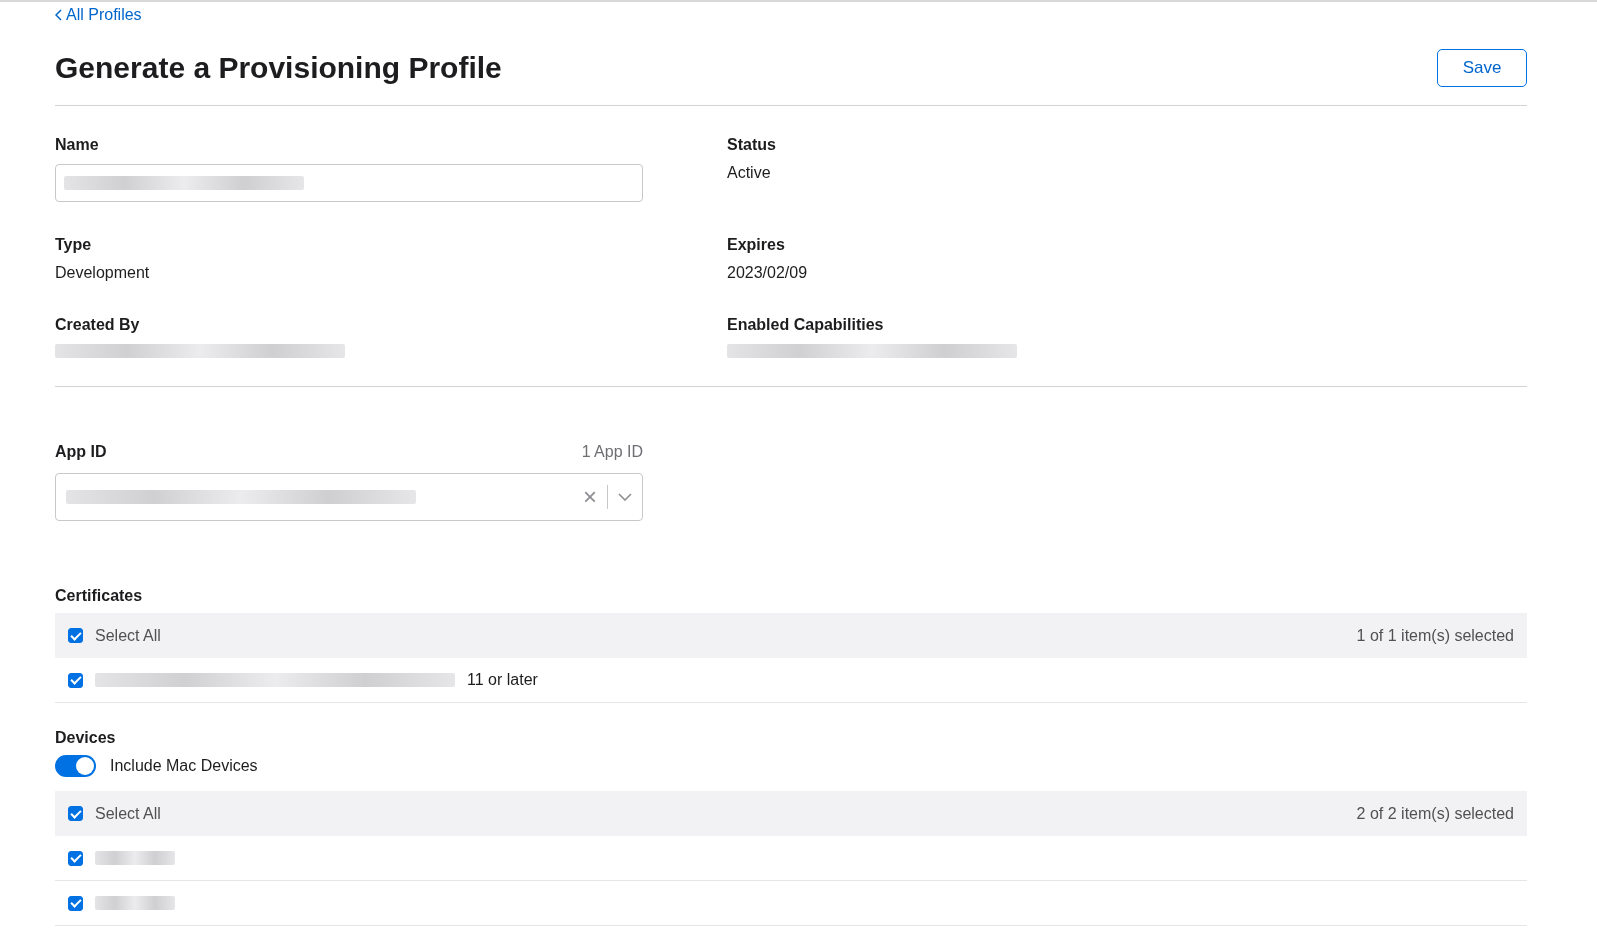 The height and width of the screenshot is (933, 1597). What do you see at coordinates (81, 452) in the screenshot?
I see `app-id-label: App ID` at bounding box center [81, 452].